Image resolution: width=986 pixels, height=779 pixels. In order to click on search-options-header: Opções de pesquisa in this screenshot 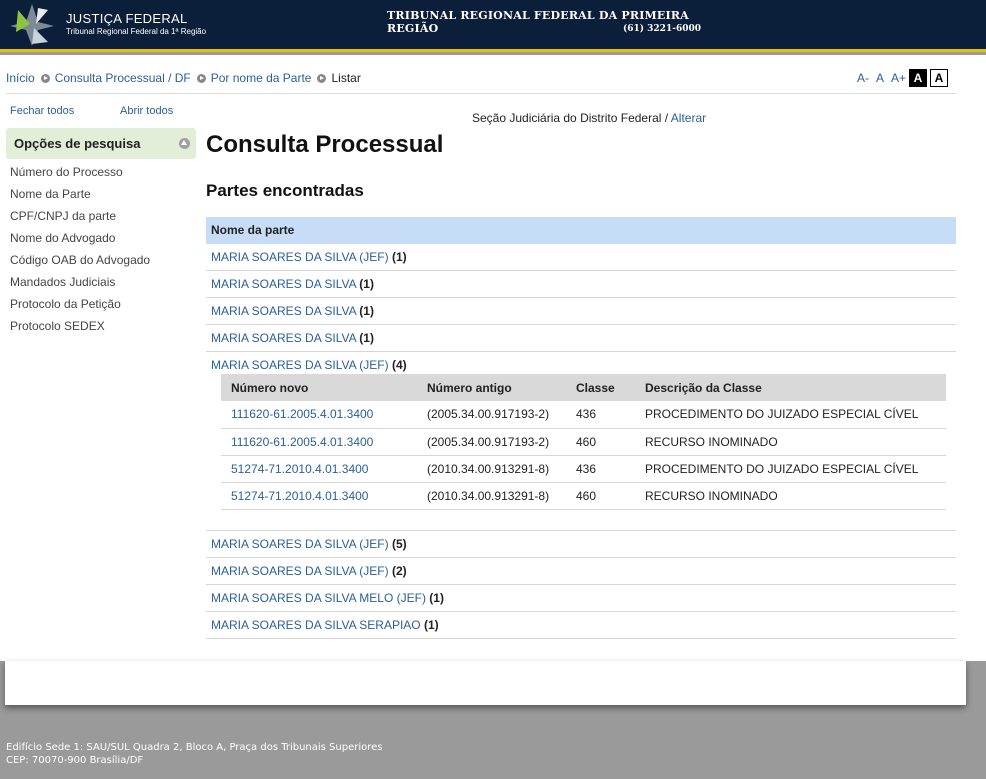, I will do `click(101, 143)`.